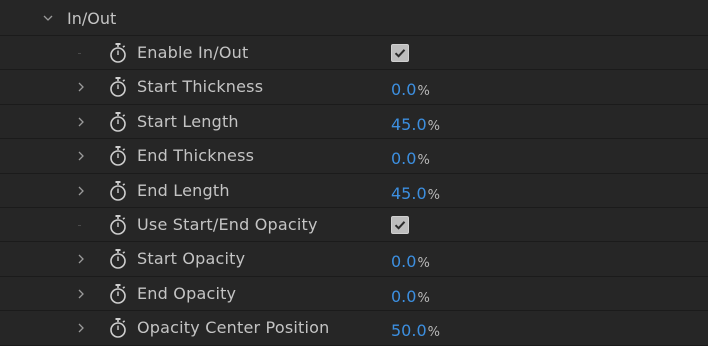  Describe the element at coordinates (48, 18) in the screenshot. I see `chevron-down-icon` at that location.